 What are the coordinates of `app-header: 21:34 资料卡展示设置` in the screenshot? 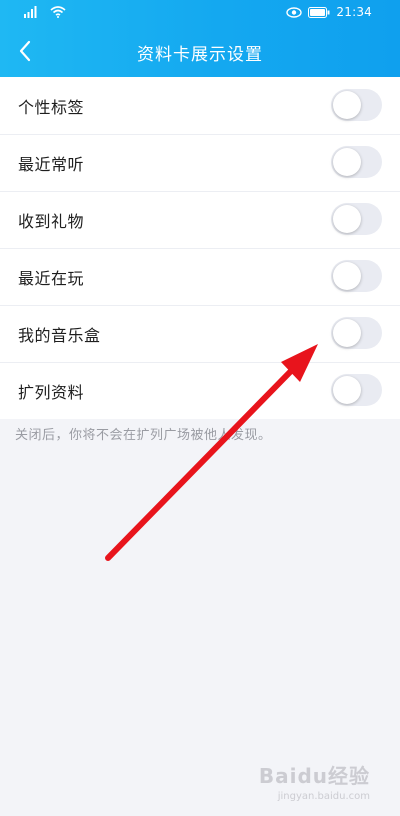 It's located at (200, 38).